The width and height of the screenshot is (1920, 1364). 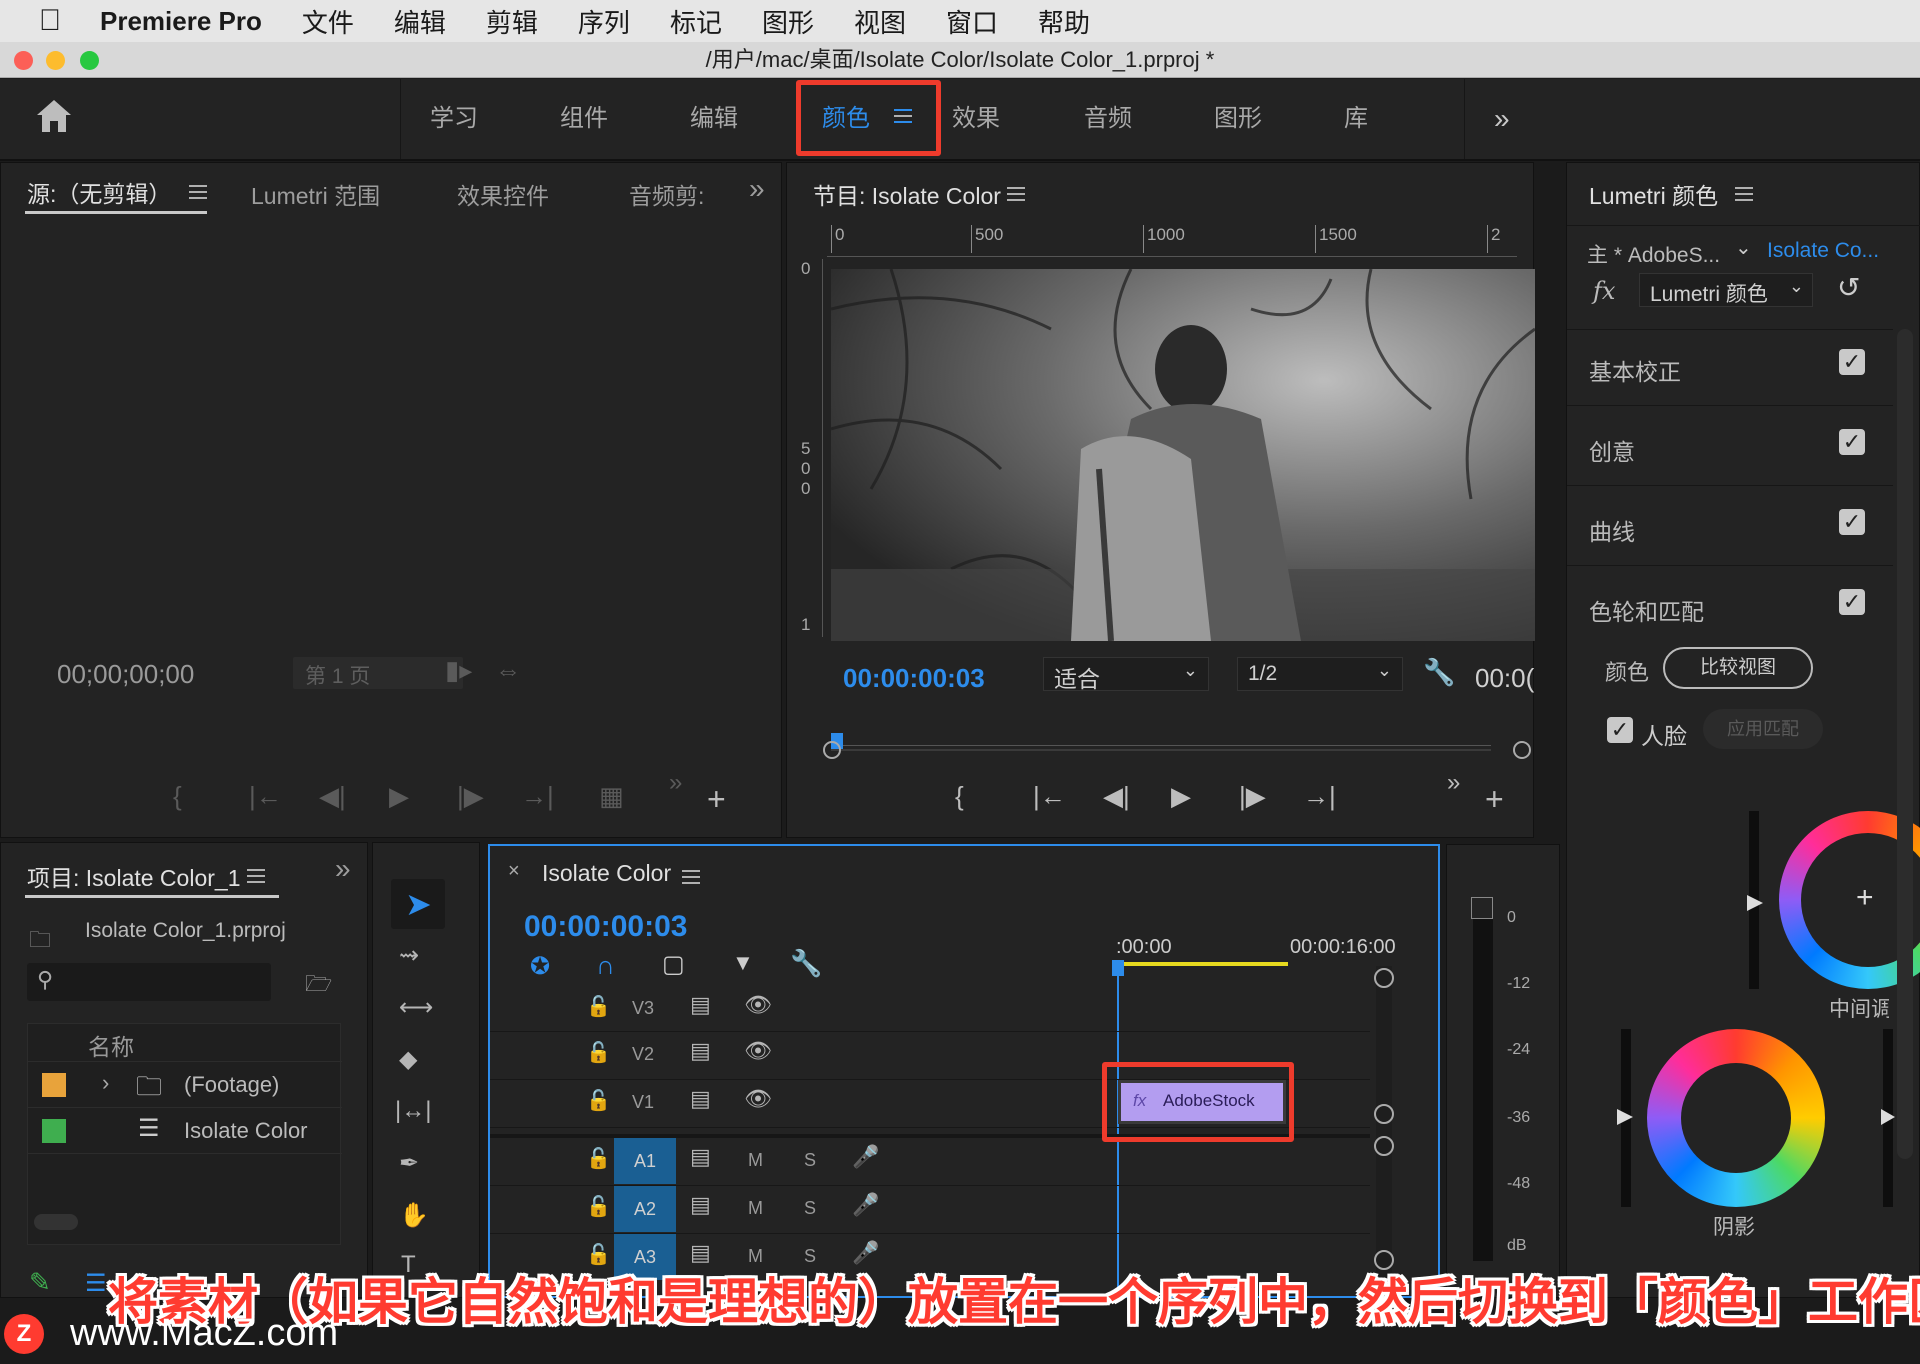 What do you see at coordinates (149, 982) in the screenshot?
I see `project-search-input: ⚲` at bounding box center [149, 982].